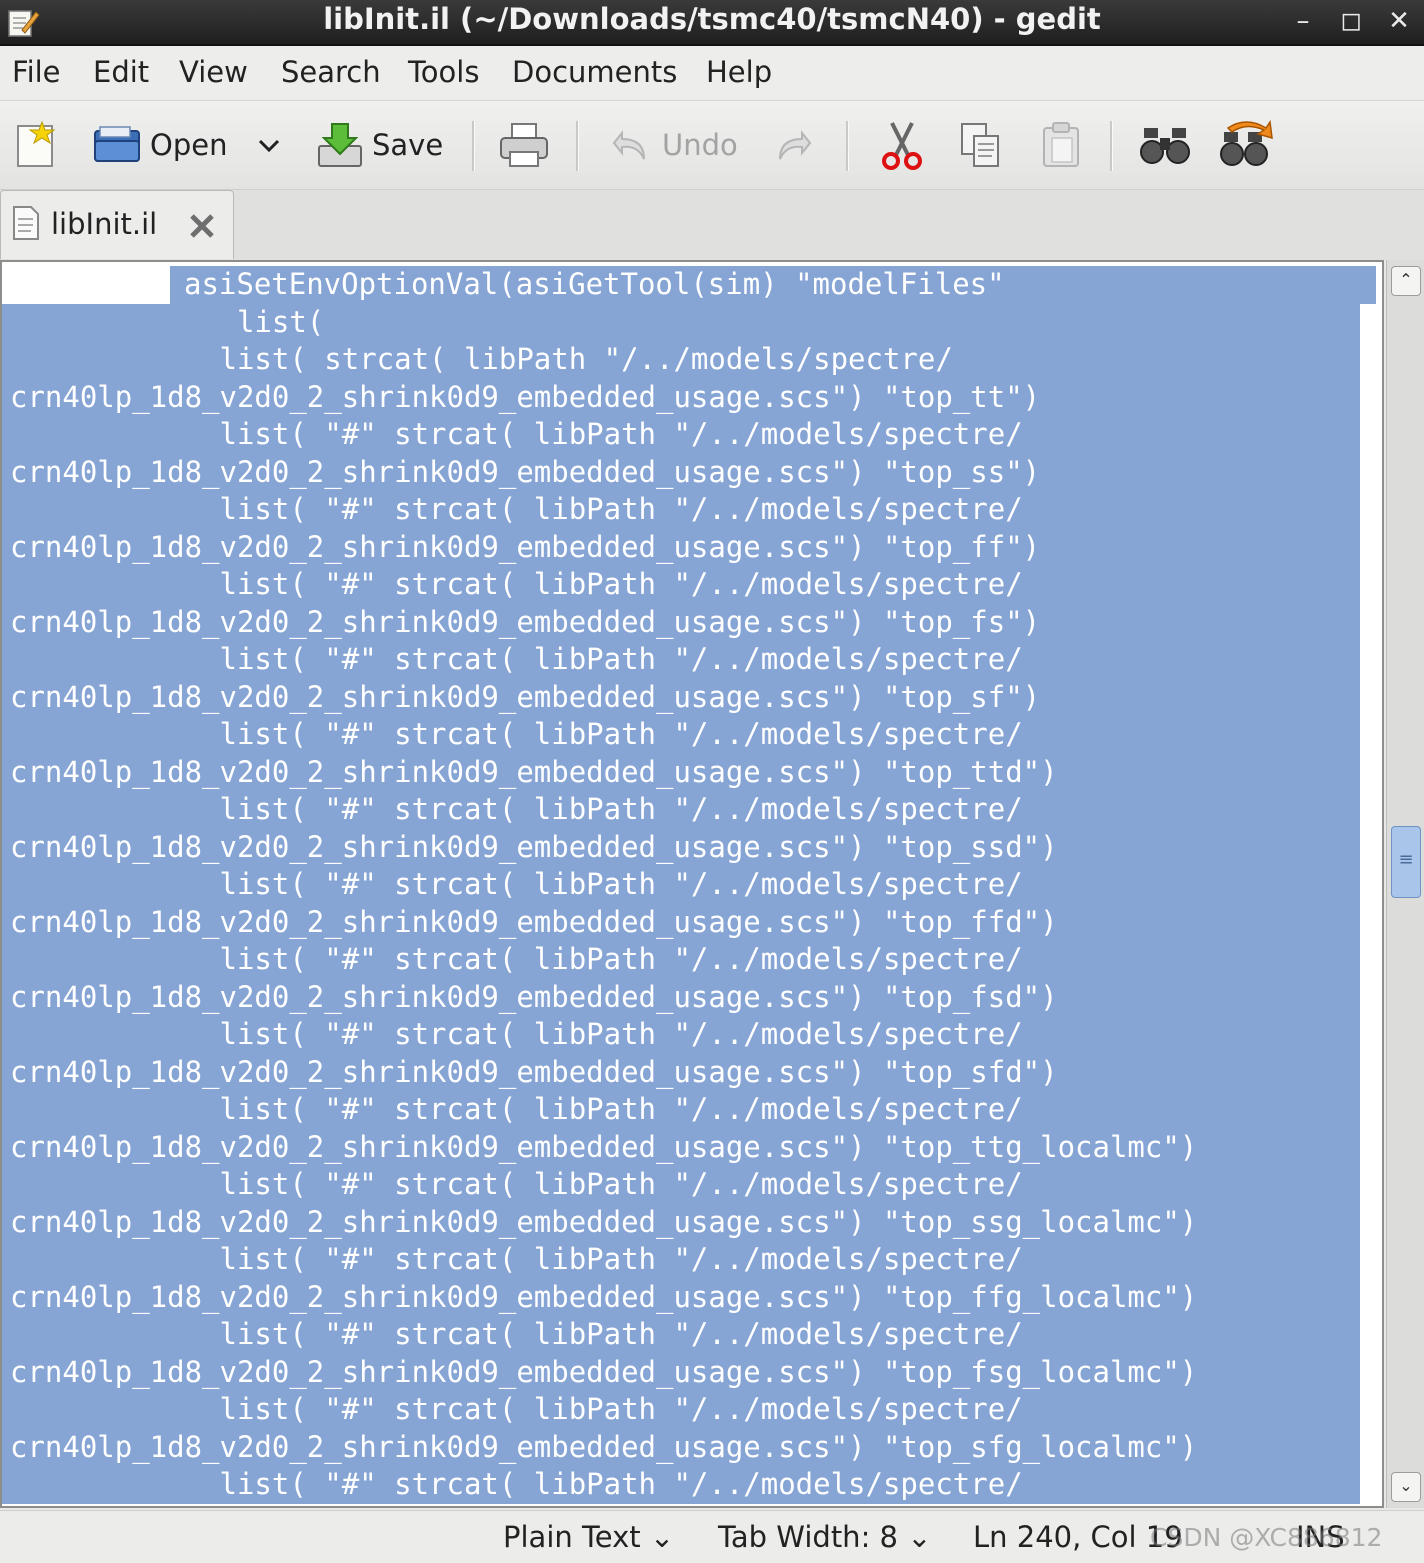  I want to click on paste-button, so click(1061, 145).